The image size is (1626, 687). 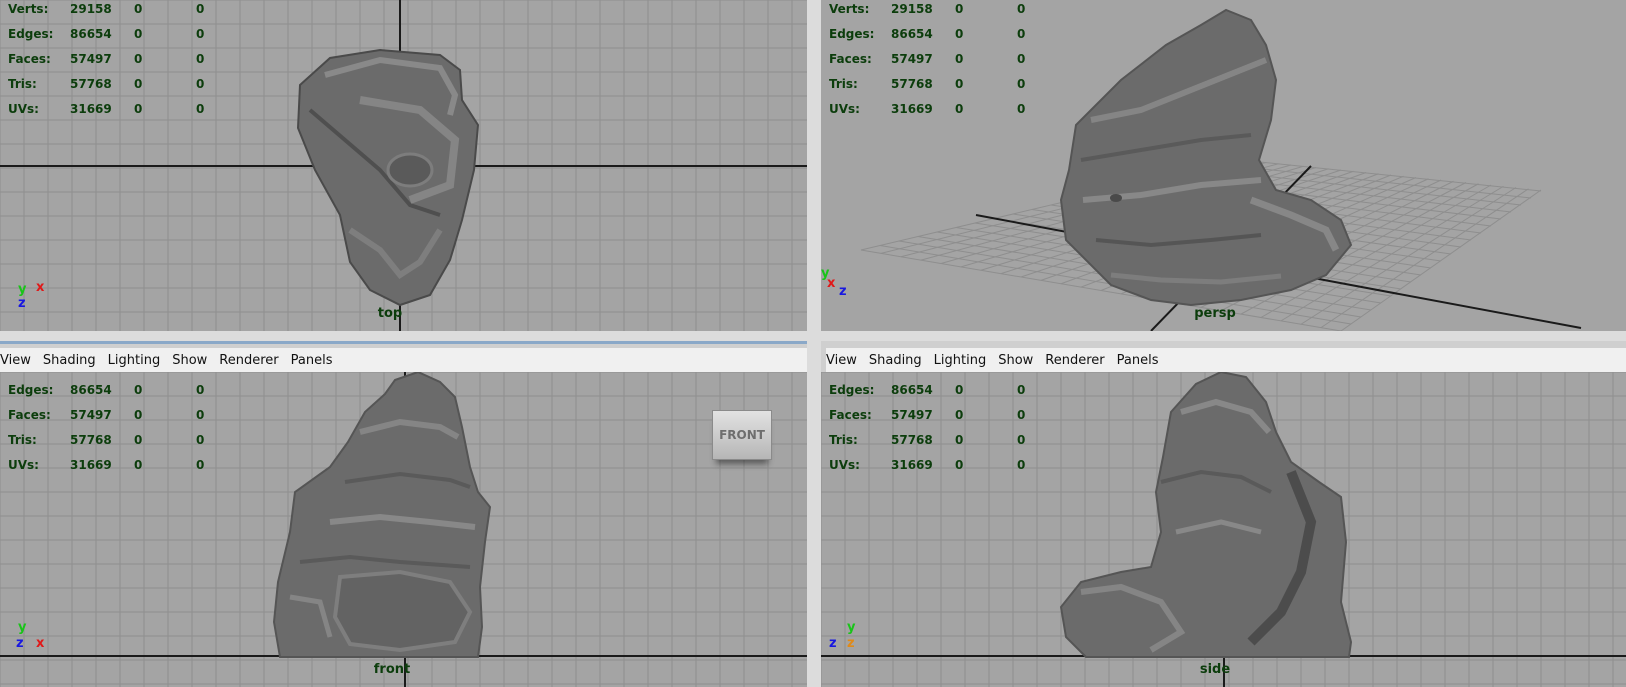 I want to click on rock-mesh-persp, so click(x=1206, y=157).